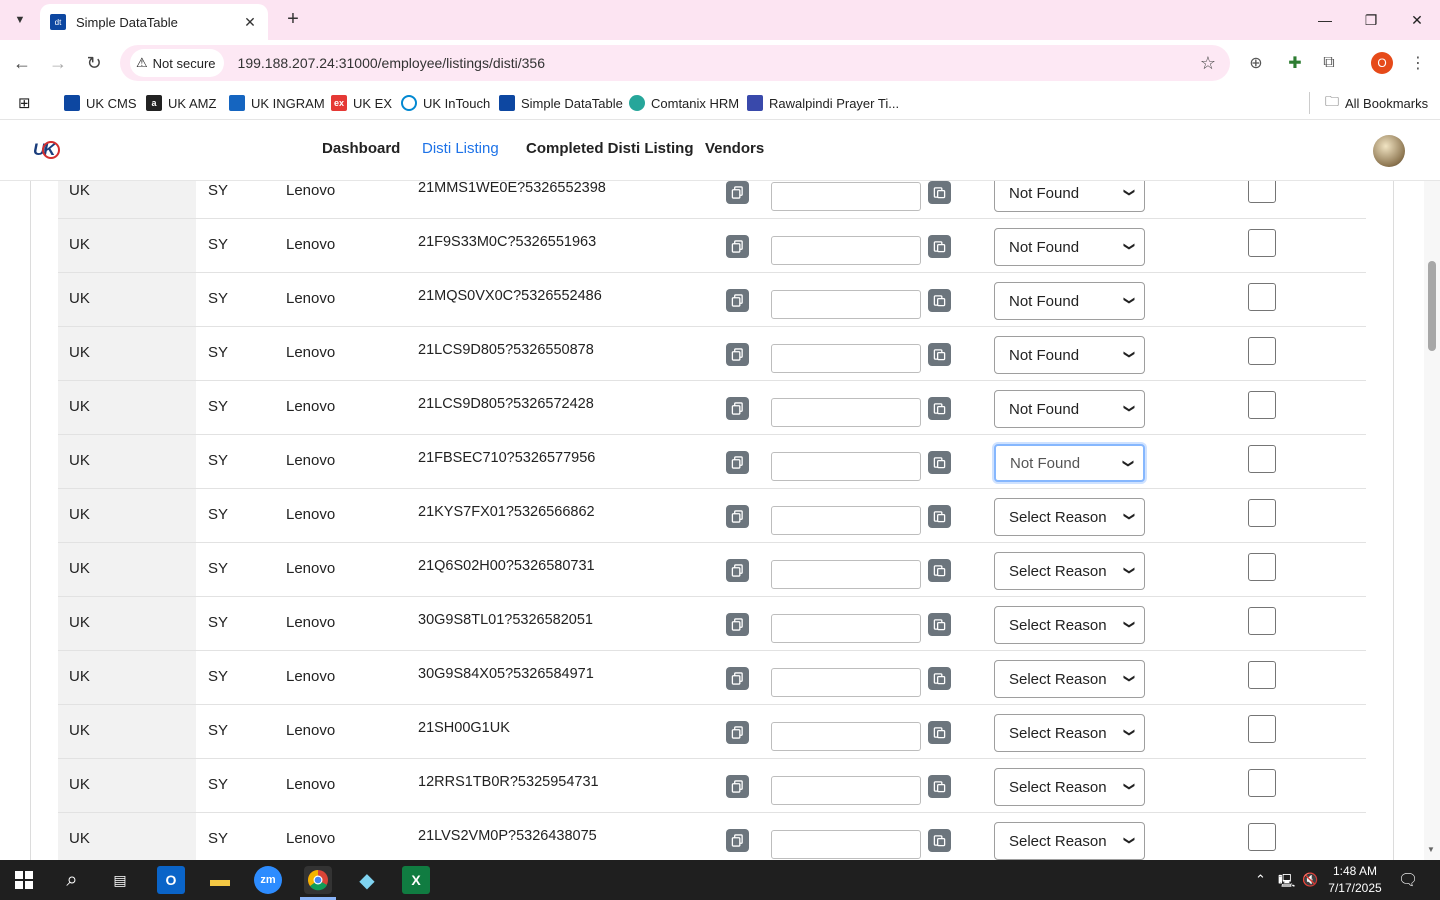 The image size is (1440, 900). Describe the element at coordinates (610, 148) in the screenshot. I see `nav-completed-disti-listing: Completed Disti Listing` at that location.